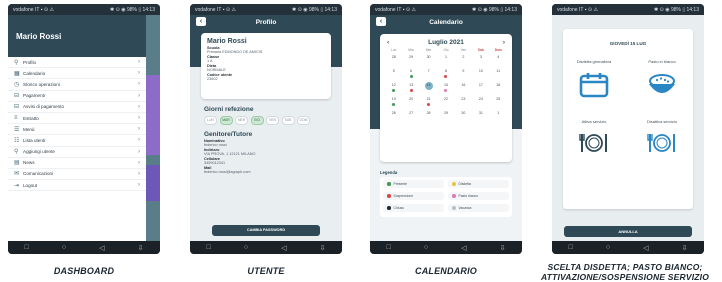 The height and width of the screenshot is (282, 722). What do you see at coordinates (594, 85) in the screenshot?
I see `calendar-icon` at bounding box center [594, 85].